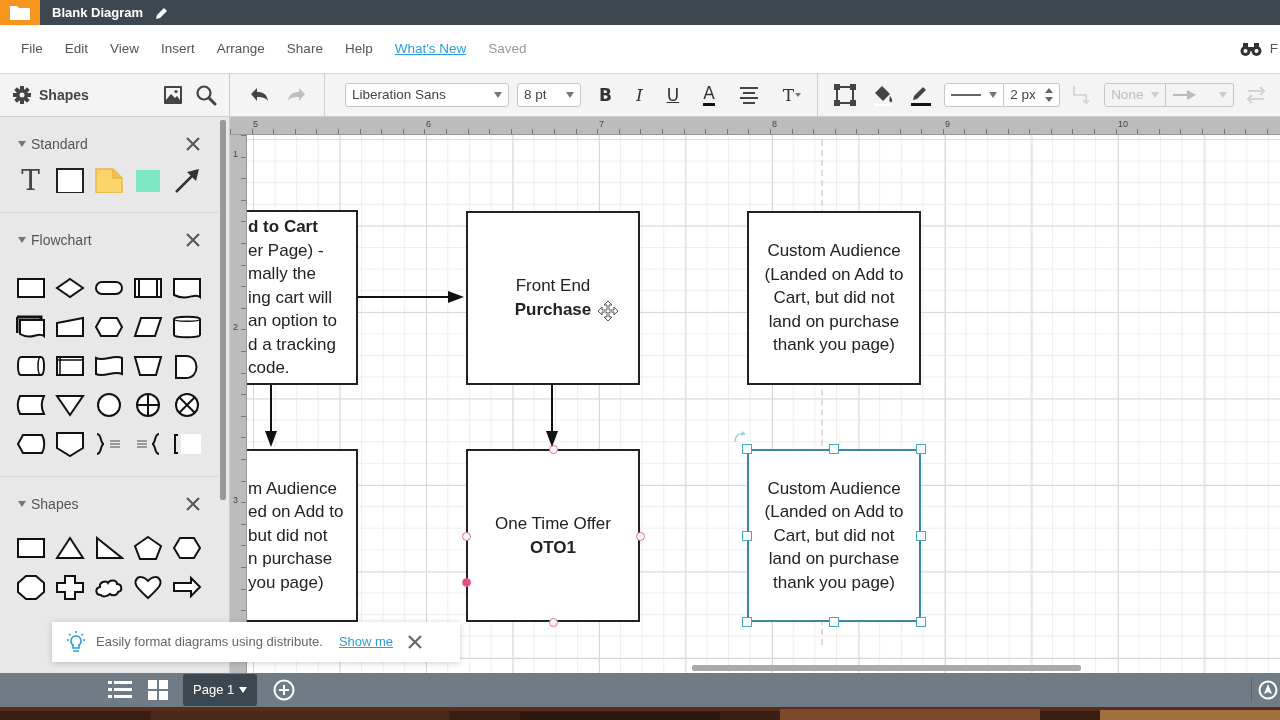  Describe the element at coordinates (553, 535) in the screenshot. I see `diagram-node: One Time Offer OTO1` at that location.